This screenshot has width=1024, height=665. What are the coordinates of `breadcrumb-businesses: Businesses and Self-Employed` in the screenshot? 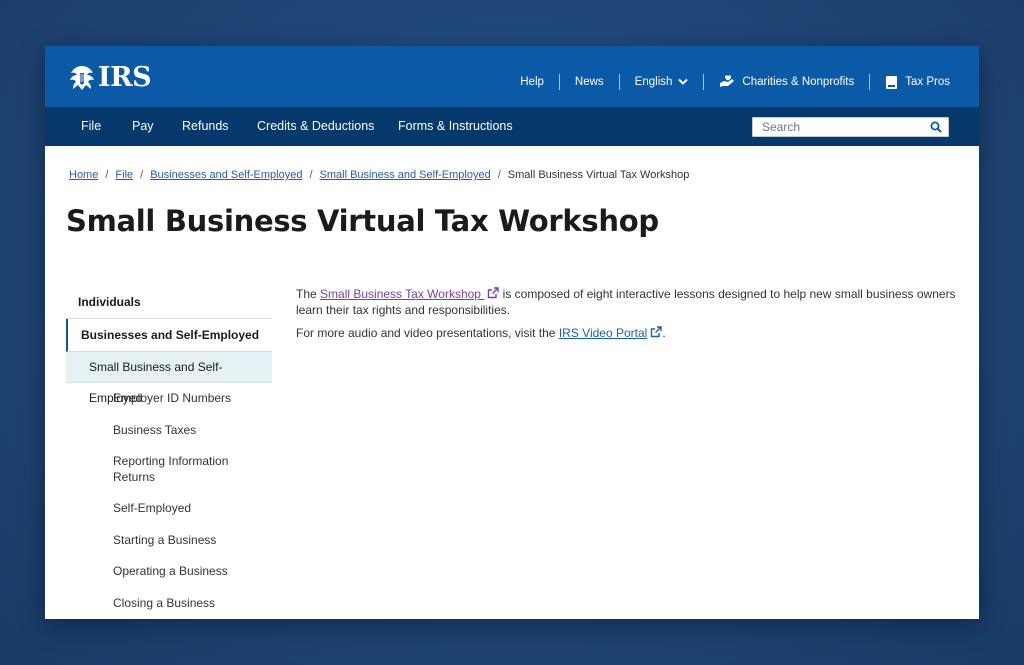 It's located at (226, 175).